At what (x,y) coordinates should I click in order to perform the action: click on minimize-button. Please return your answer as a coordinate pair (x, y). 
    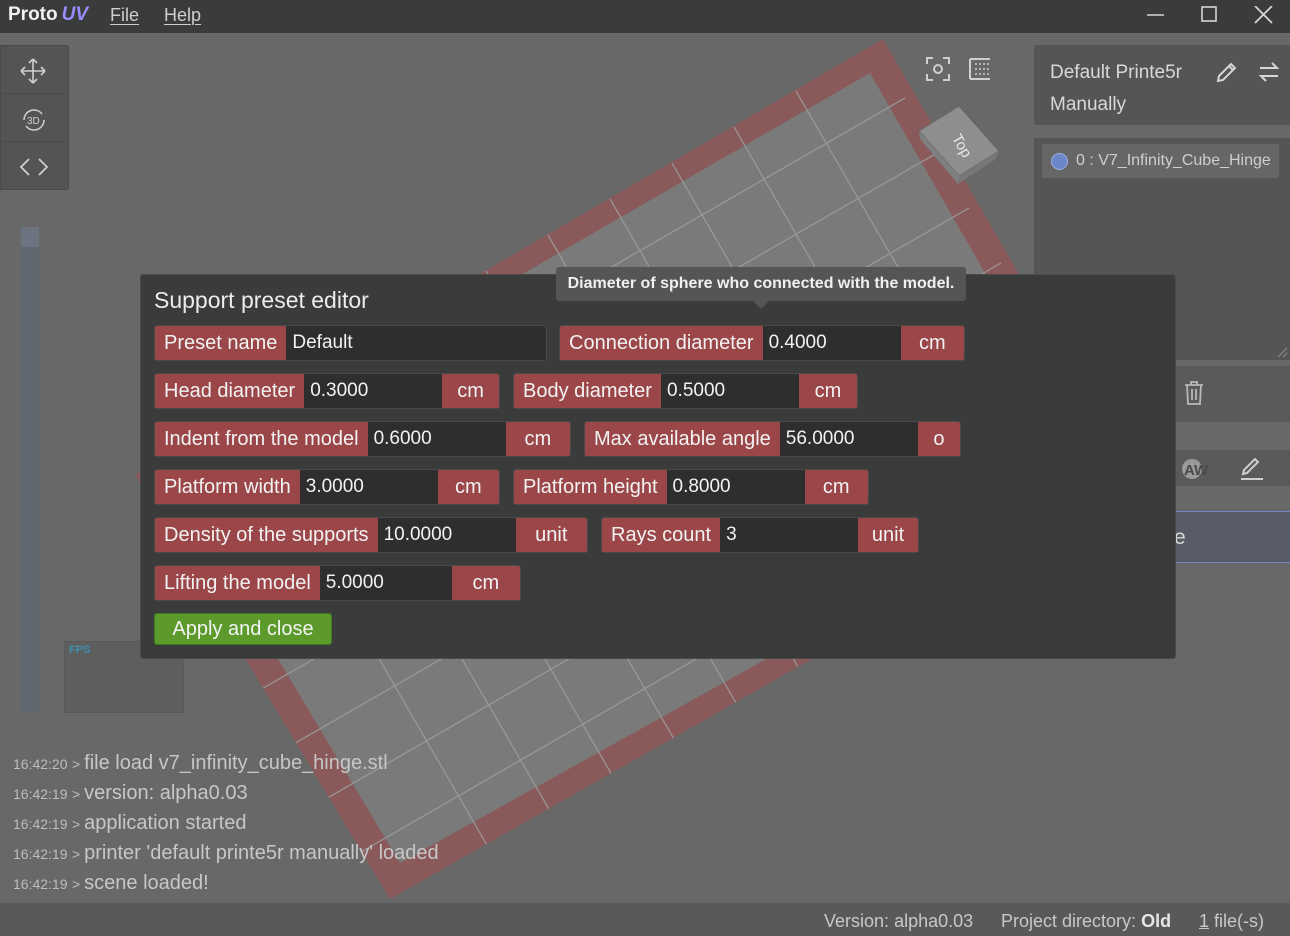
    Looking at the image, I should click on (1155, 16).